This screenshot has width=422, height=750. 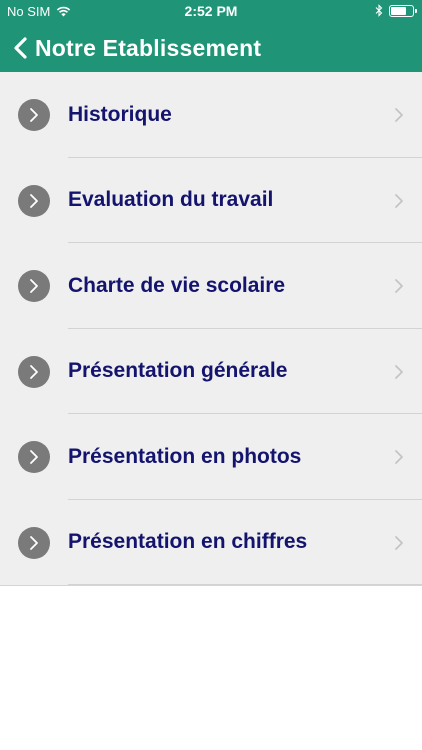 I want to click on list-item: Présentation en photos, so click(x=211, y=457).